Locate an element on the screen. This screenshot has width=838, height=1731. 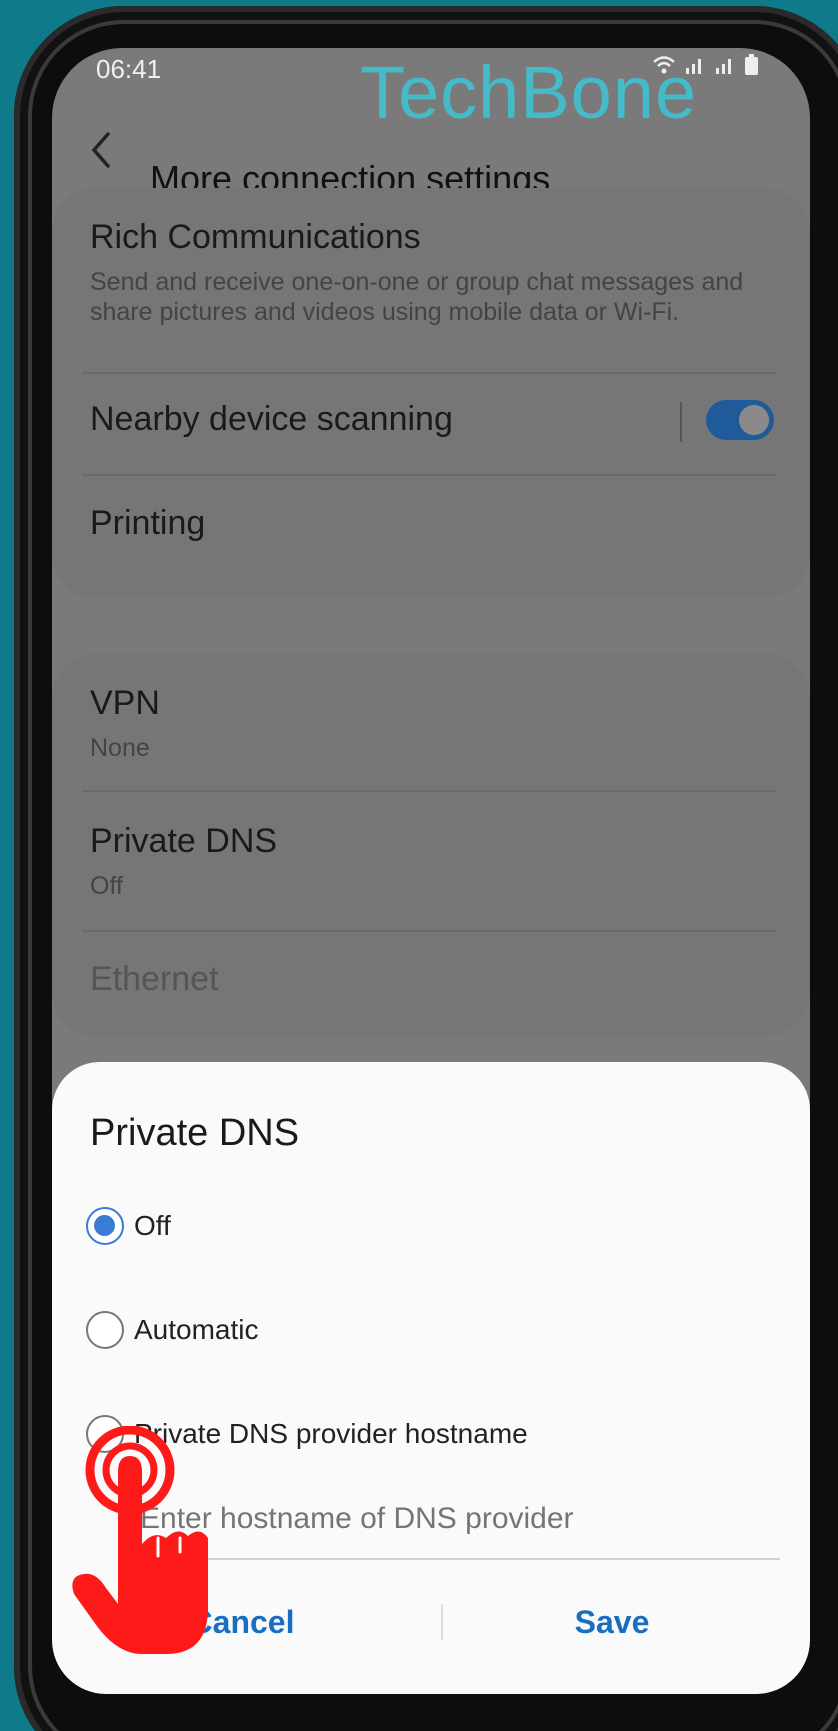
private-dns-subtitle: Off is located at coordinates (106, 886).